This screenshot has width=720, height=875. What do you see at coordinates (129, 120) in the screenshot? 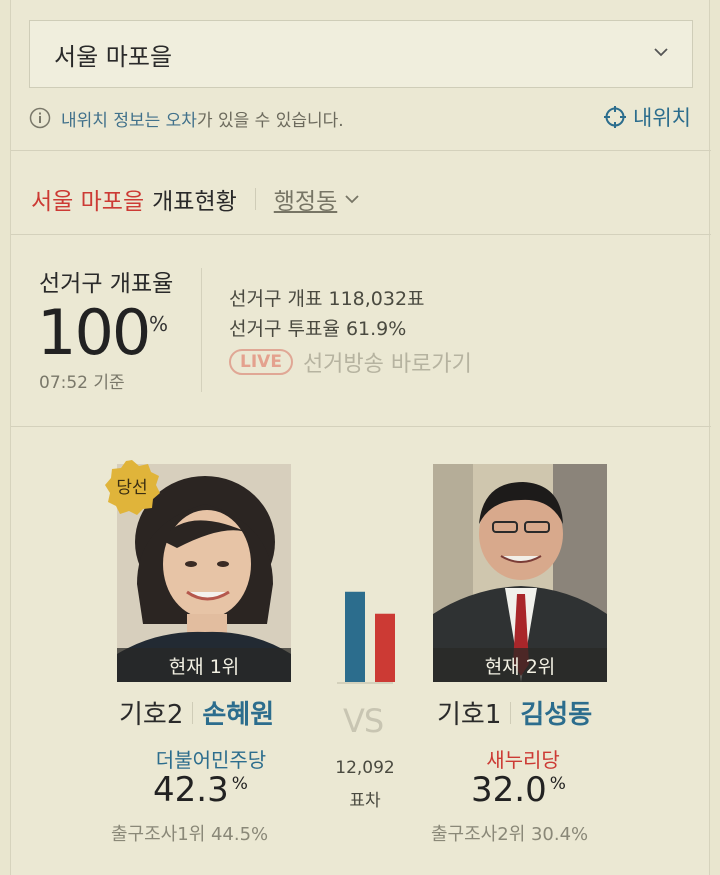
I see `notice-highlight: 내위치 정보는 오차` at bounding box center [129, 120].